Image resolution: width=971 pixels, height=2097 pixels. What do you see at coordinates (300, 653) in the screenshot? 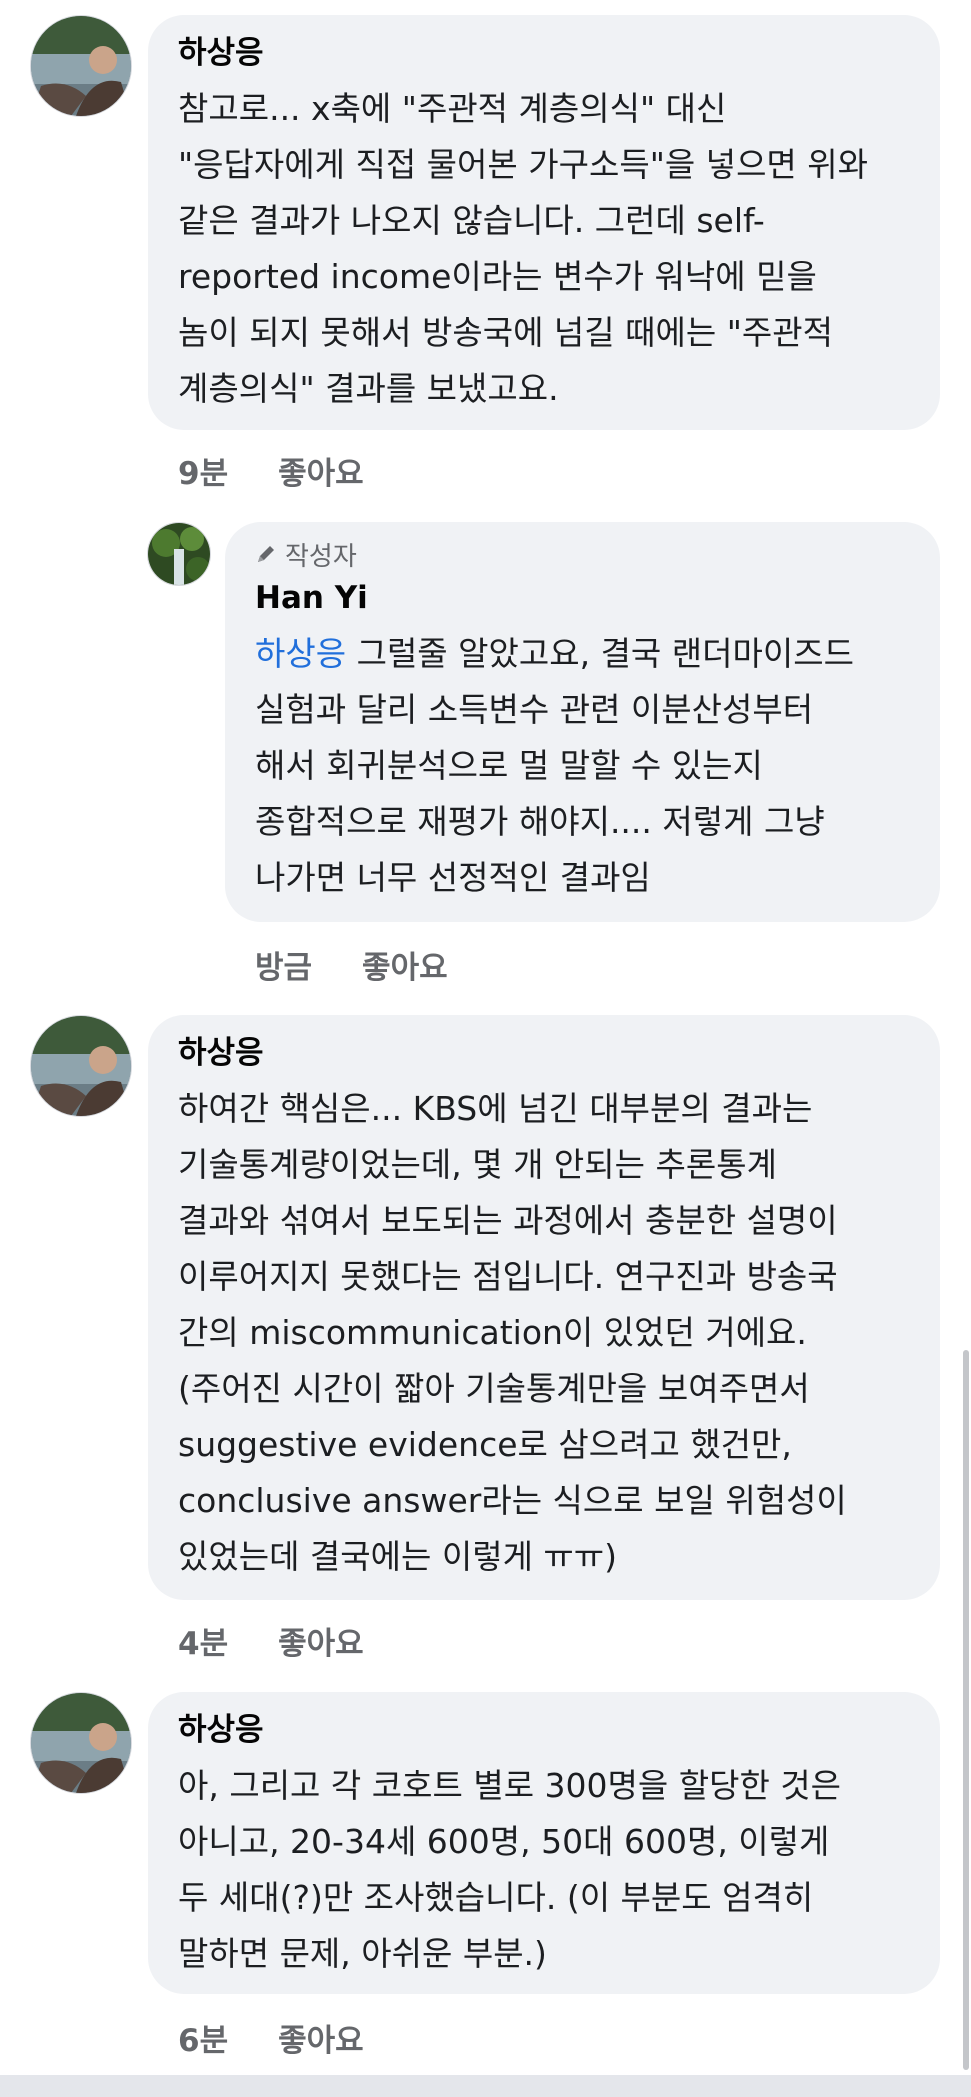
I see `mention-link: 하상응` at bounding box center [300, 653].